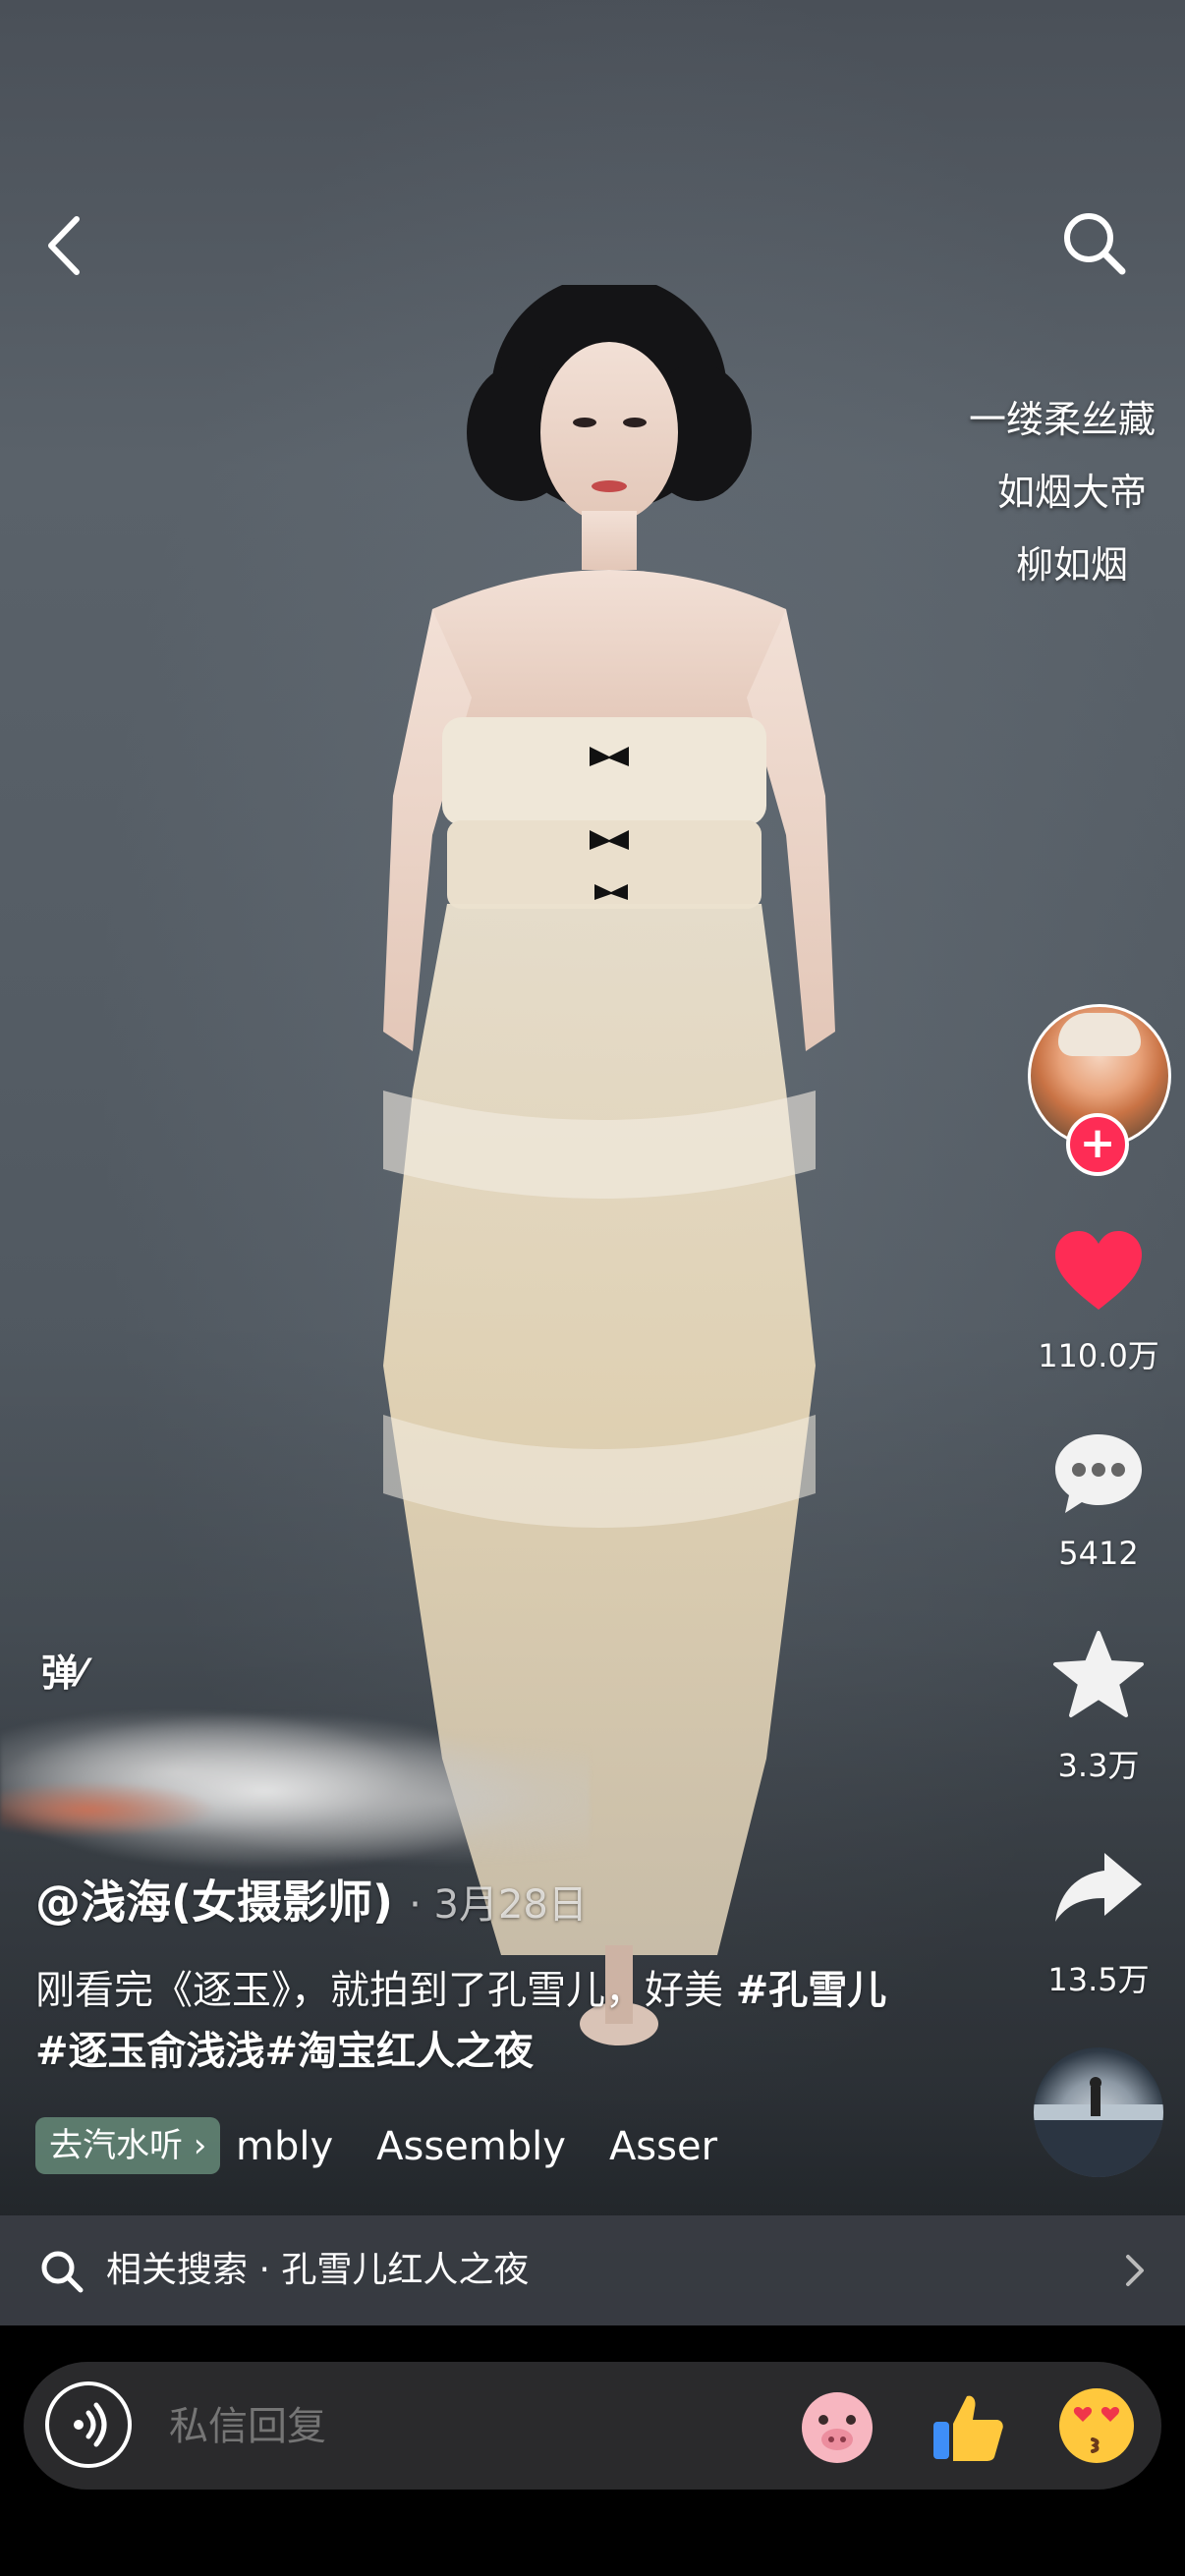 The width and height of the screenshot is (1185, 2576). I want to click on heart-eyes-kiss-icon, so click(1096, 2425).